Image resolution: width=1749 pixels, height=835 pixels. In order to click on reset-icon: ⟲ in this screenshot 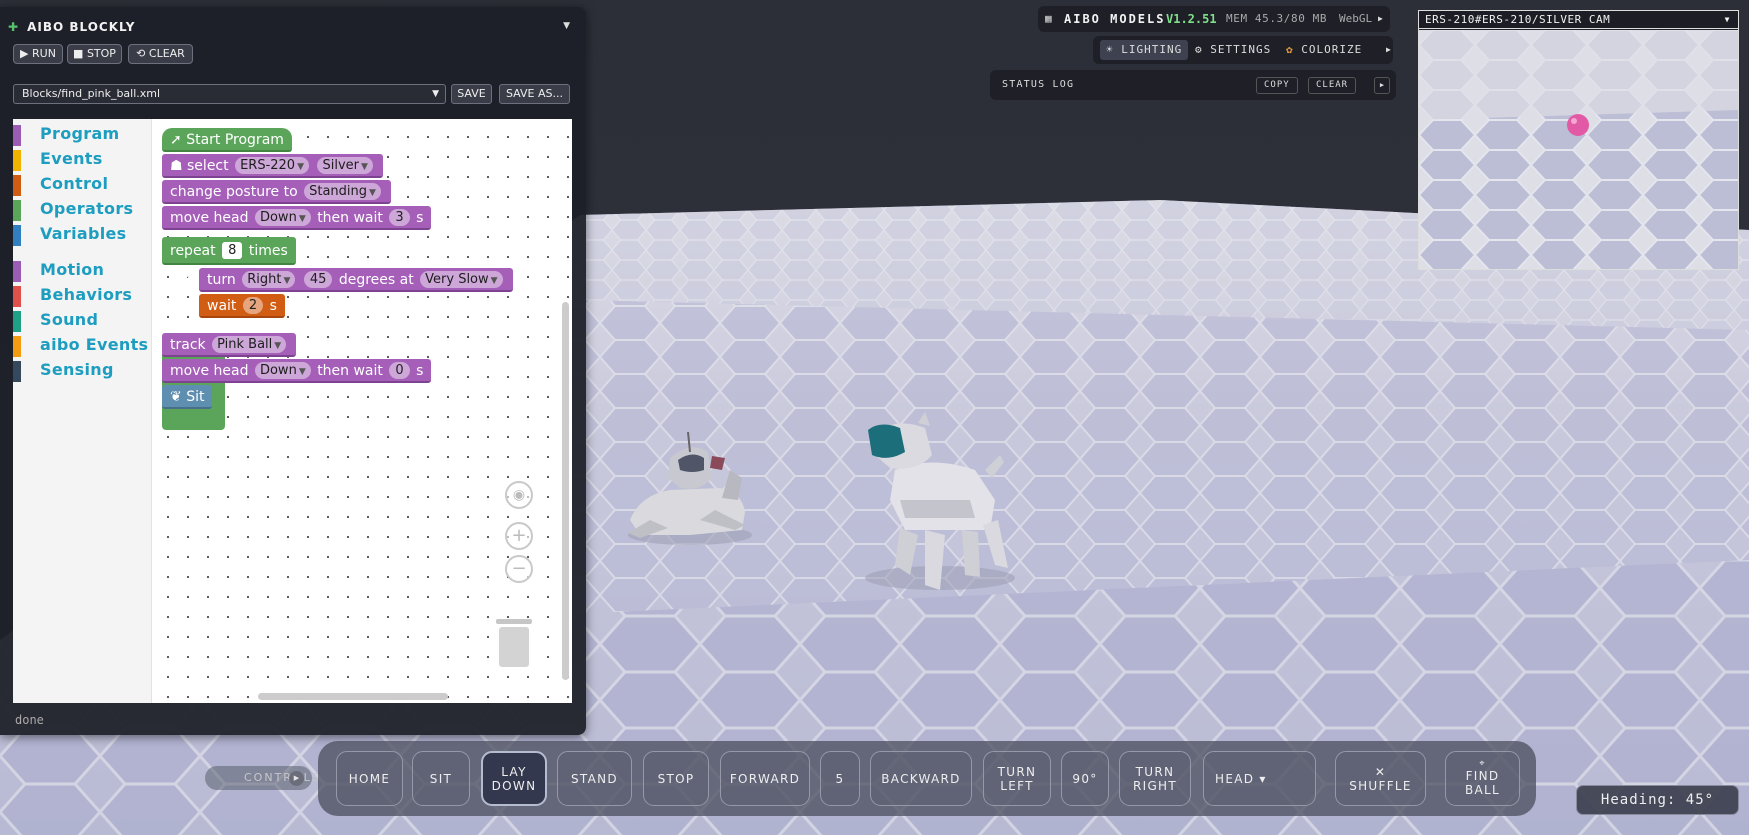, I will do `click(142, 53)`.